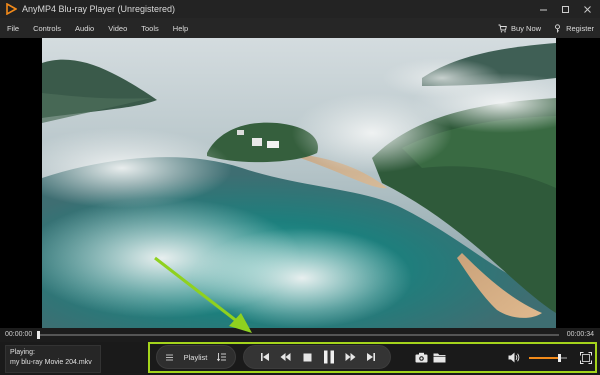  What do you see at coordinates (558, 27) in the screenshot?
I see `key-icon` at bounding box center [558, 27].